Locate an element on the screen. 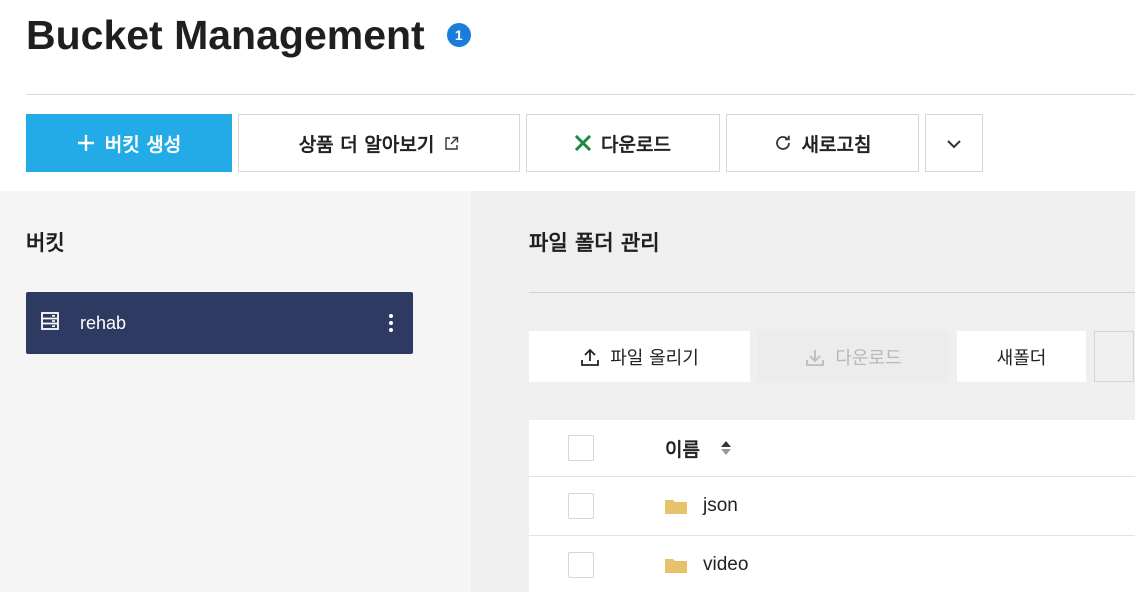 The image size is (1135, 592). file-panel-divider is located at coordinates (832, 292).